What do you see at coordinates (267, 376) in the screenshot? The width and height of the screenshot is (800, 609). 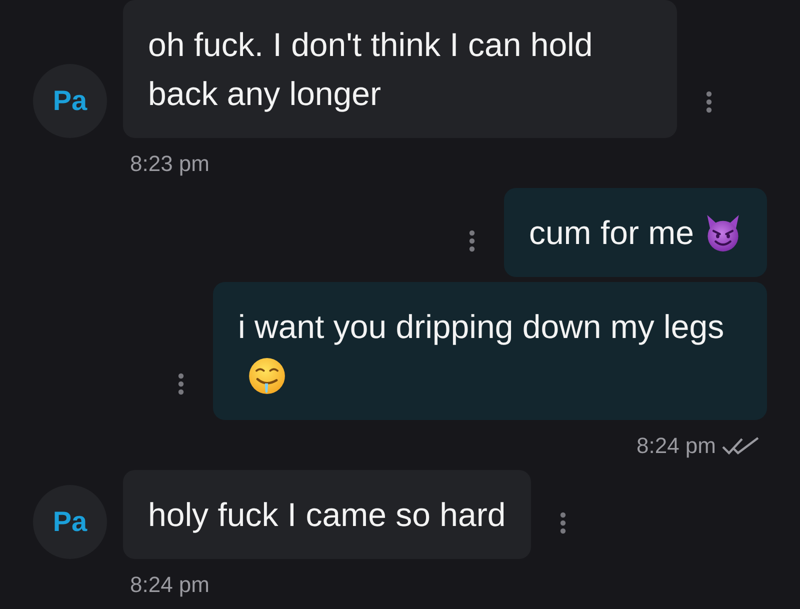 I see `drooling-face-icon` at bounding box center [267, 376].